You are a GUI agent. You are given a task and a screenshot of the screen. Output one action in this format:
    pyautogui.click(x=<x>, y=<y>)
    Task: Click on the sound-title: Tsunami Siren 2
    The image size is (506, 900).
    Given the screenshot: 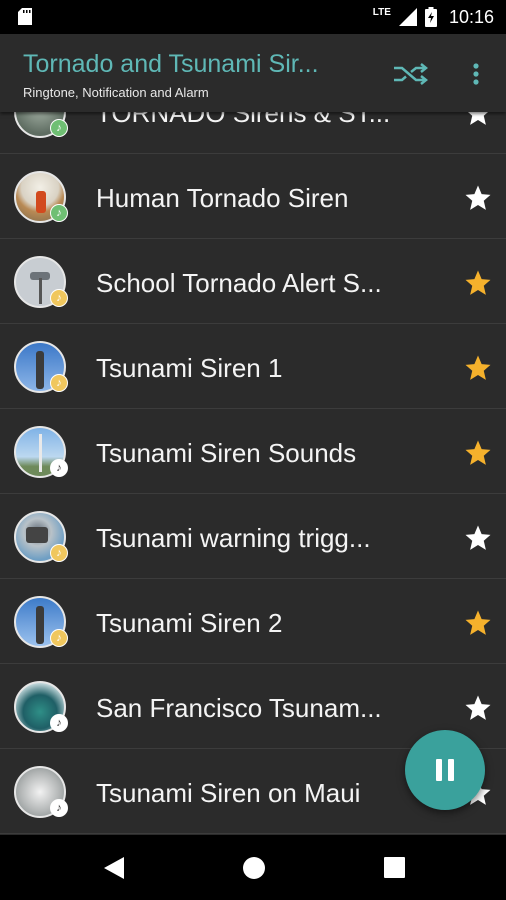 What is the action you would take?
    pyautogui.click(x=189, y=623)
    